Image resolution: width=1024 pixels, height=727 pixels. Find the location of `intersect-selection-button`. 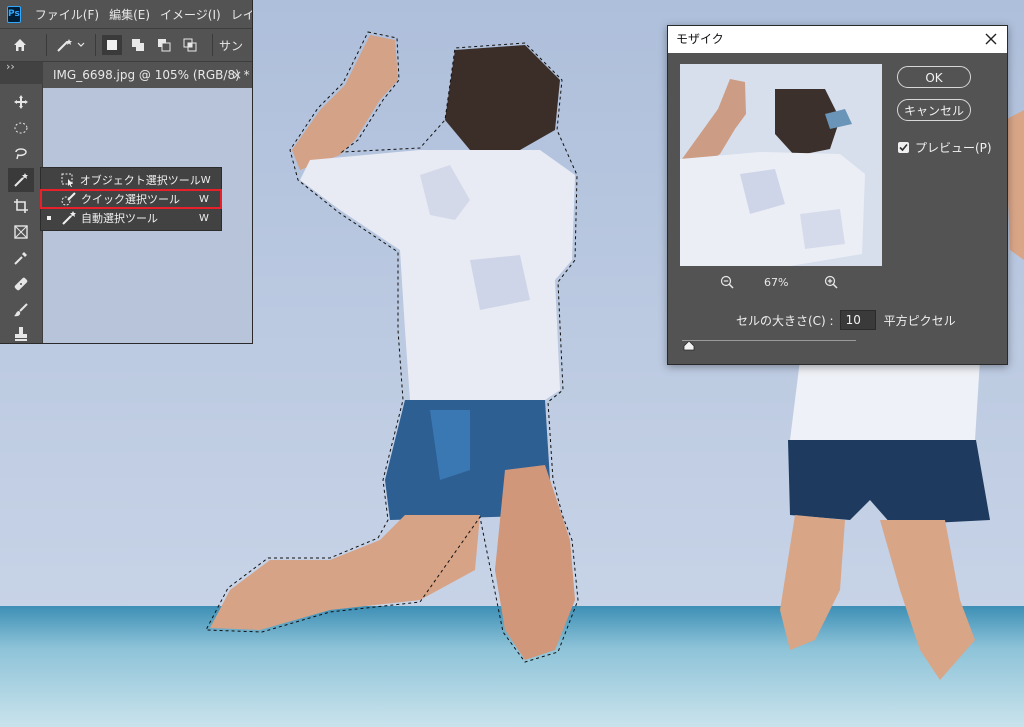

intersect-selection-button is located at coordinates (190, 45).